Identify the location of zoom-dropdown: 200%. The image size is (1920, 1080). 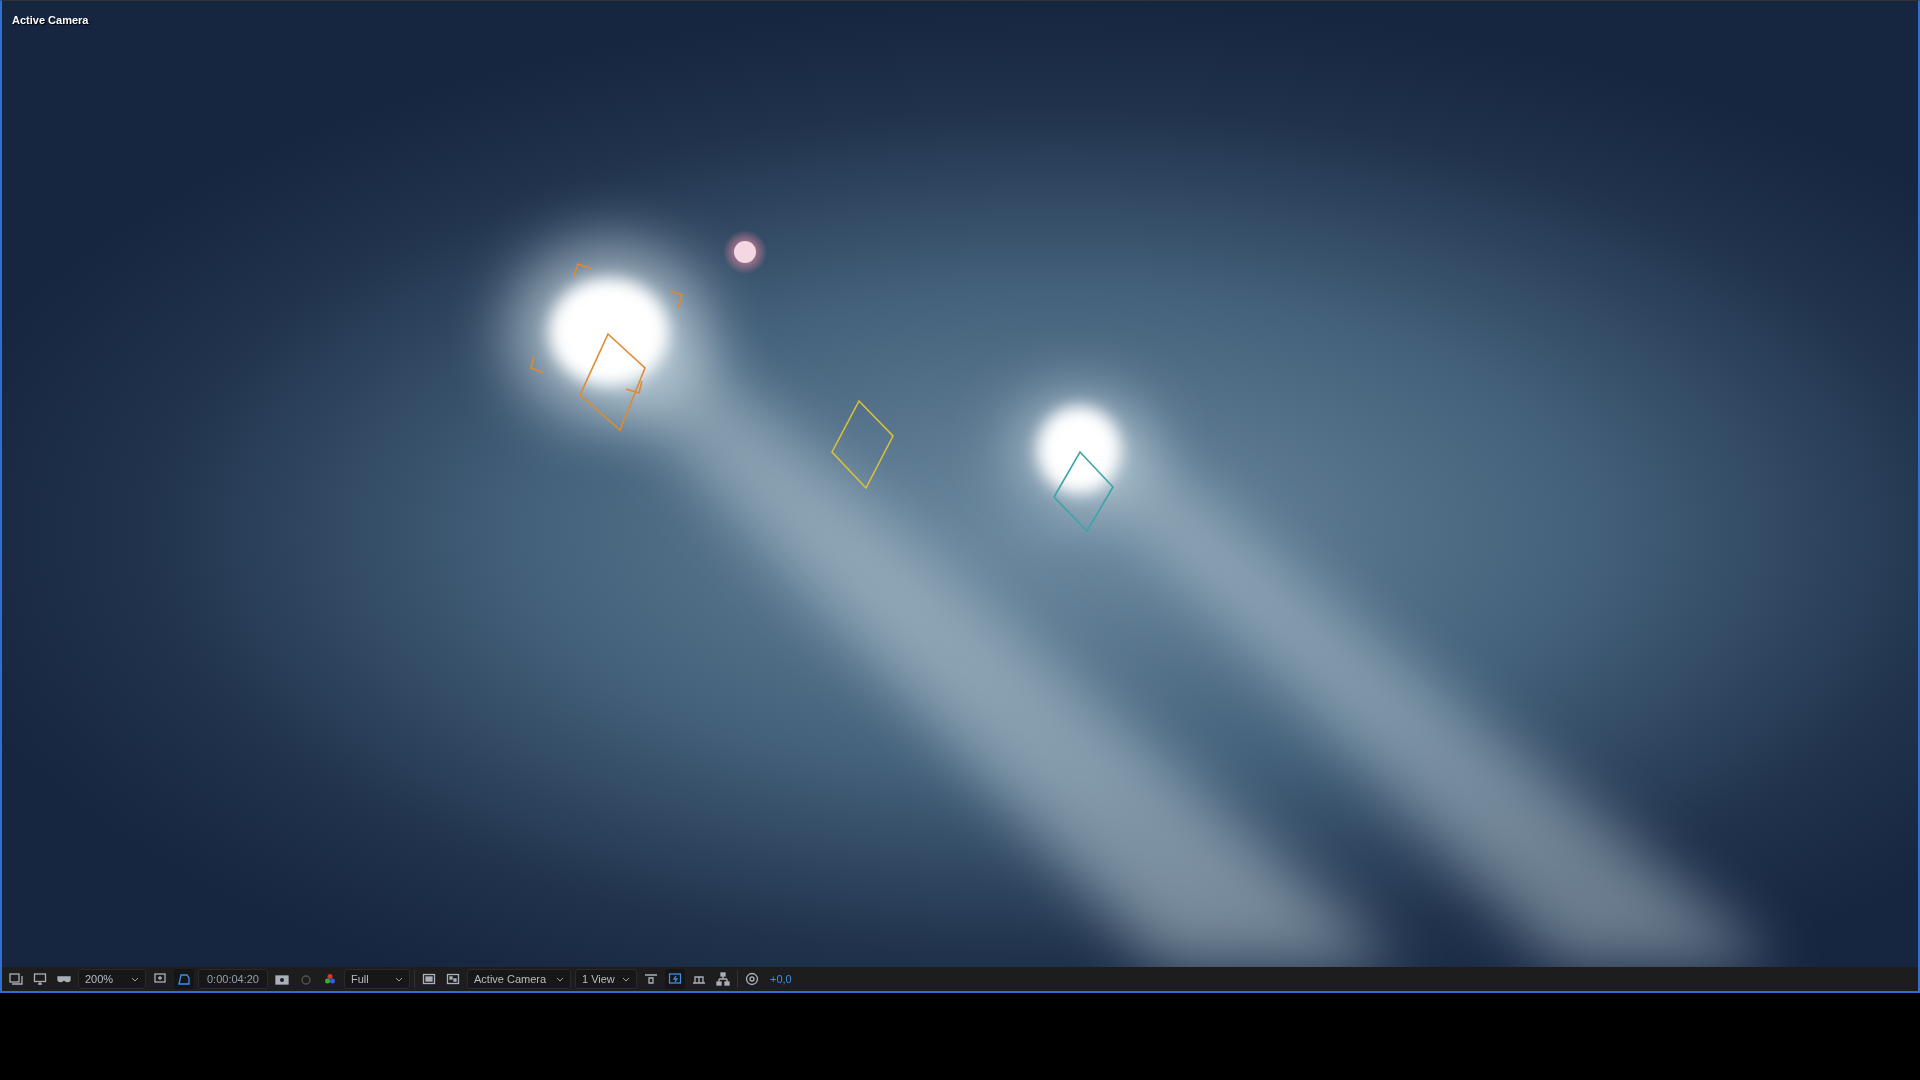
(112, 979).